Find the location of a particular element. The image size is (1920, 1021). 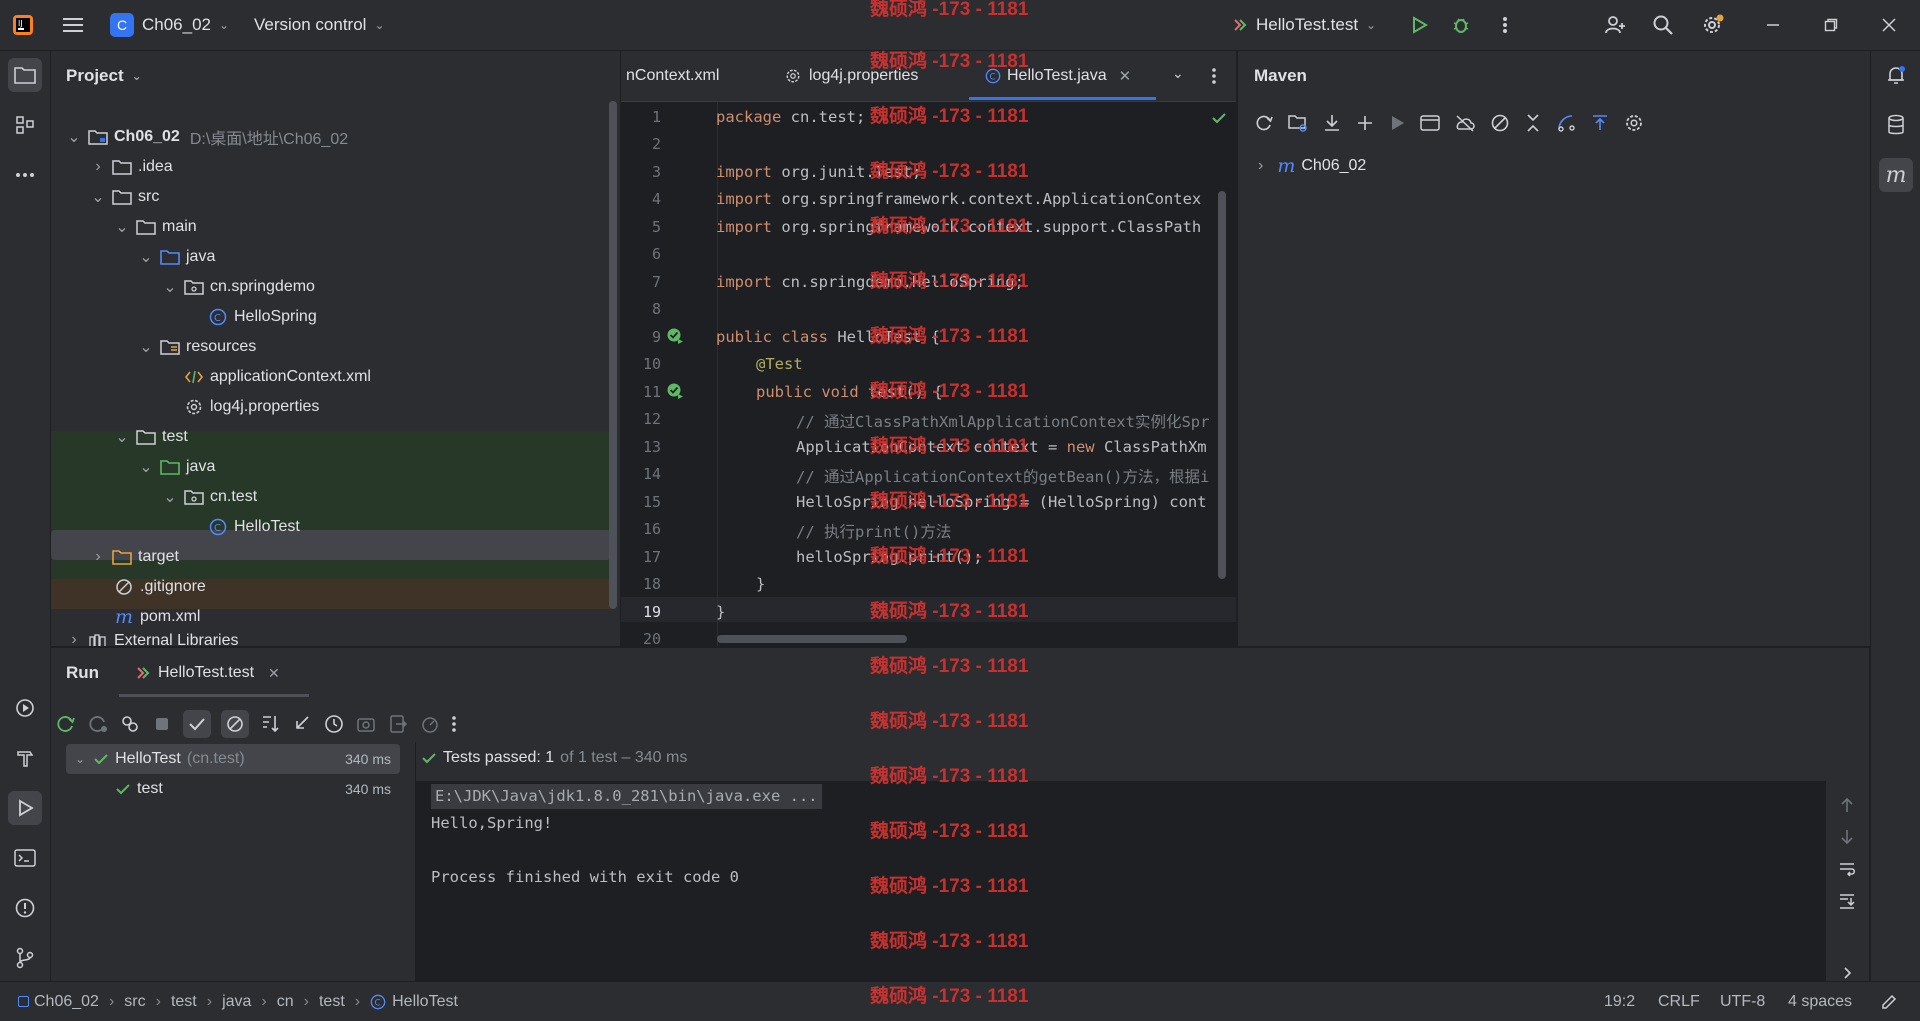

right-tool-strip: m is located at coordinates (1895, 516).